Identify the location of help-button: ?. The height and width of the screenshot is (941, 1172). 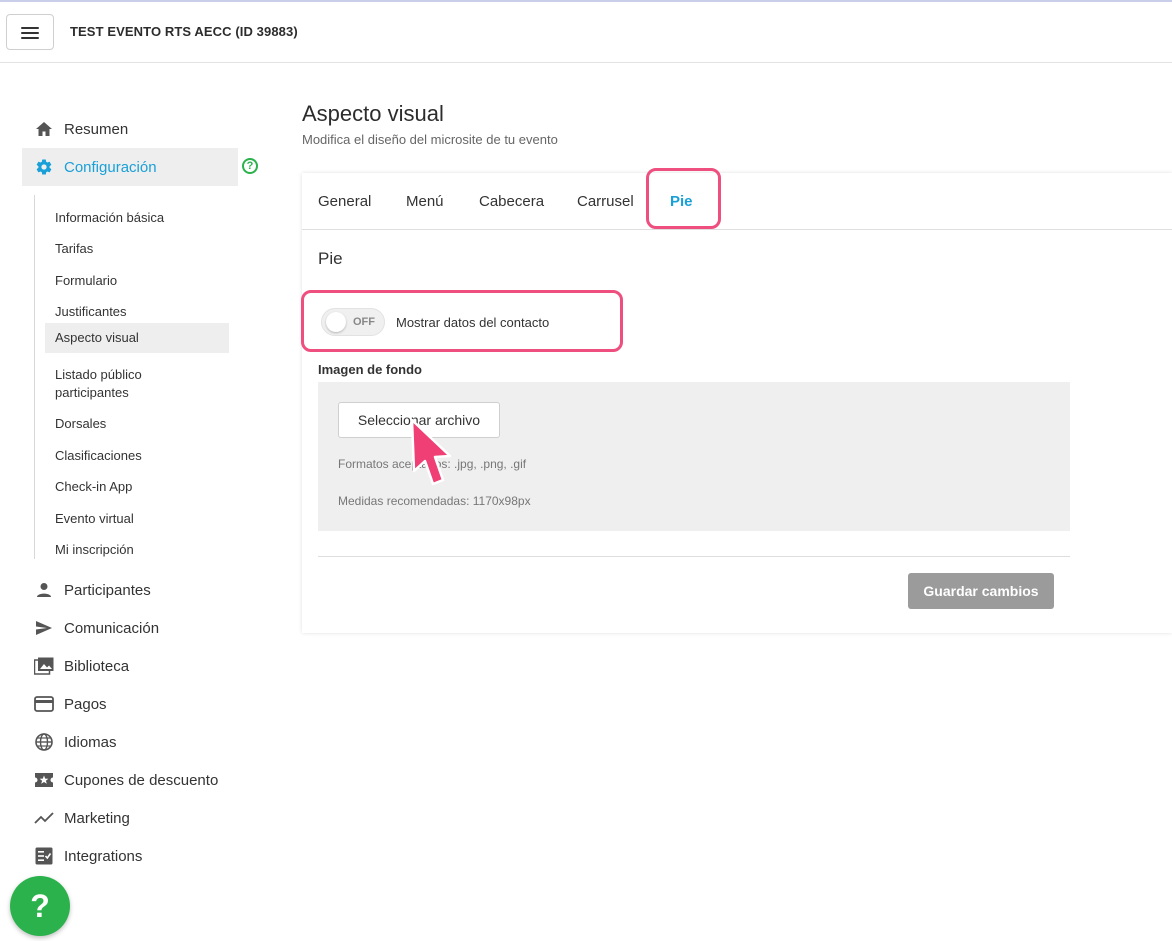
(40, 906).